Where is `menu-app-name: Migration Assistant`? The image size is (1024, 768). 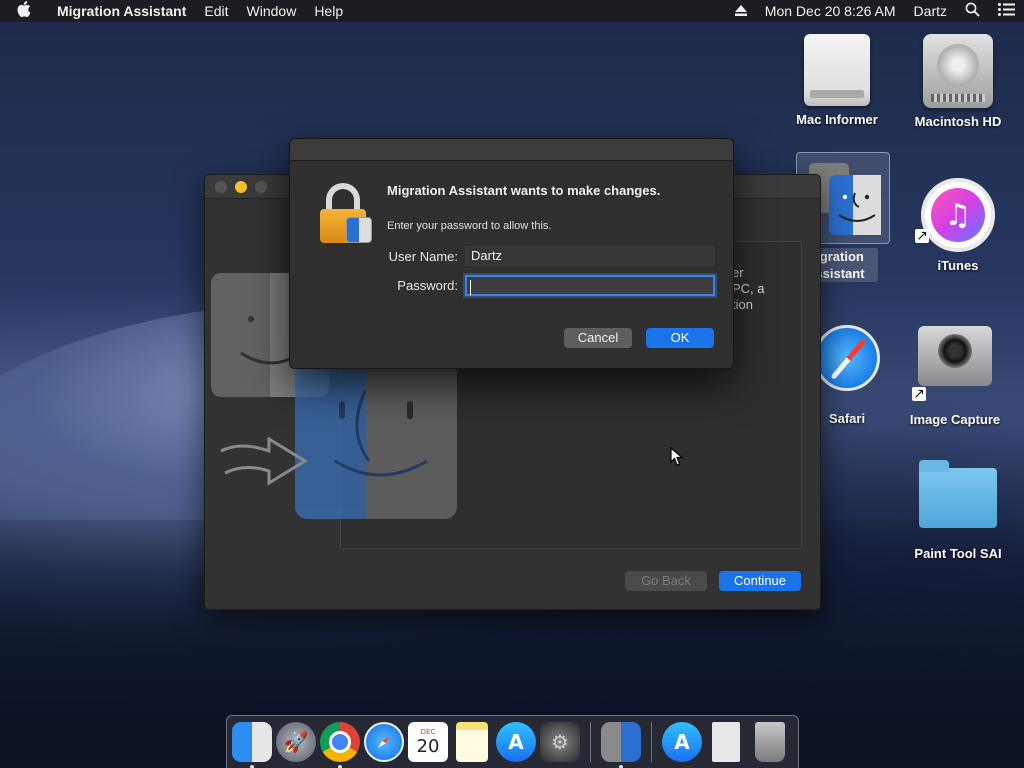 menu-app-name: Migration Assistant is located at coordinates (121, 11).